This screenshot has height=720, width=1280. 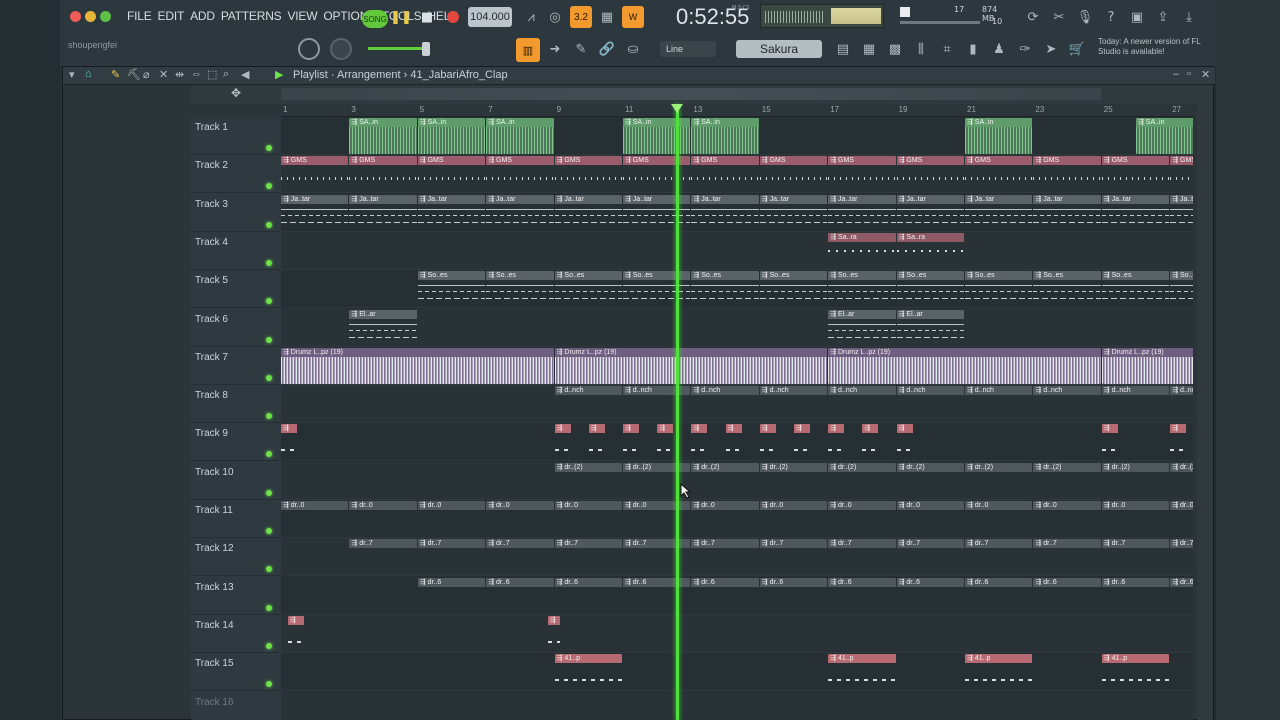 What do you see at coordinates (427, 17) in the screenshot?
I see `stop-icon: ■` at bounding box center [427, 17].